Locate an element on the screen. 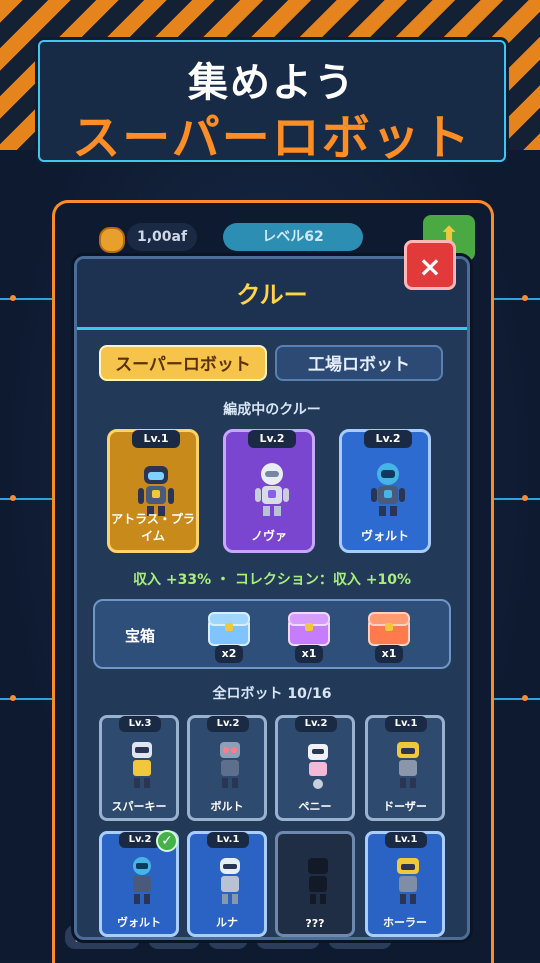 The image size is (540, 963). chest-purple: x1 is located at coordinates (309, 637).